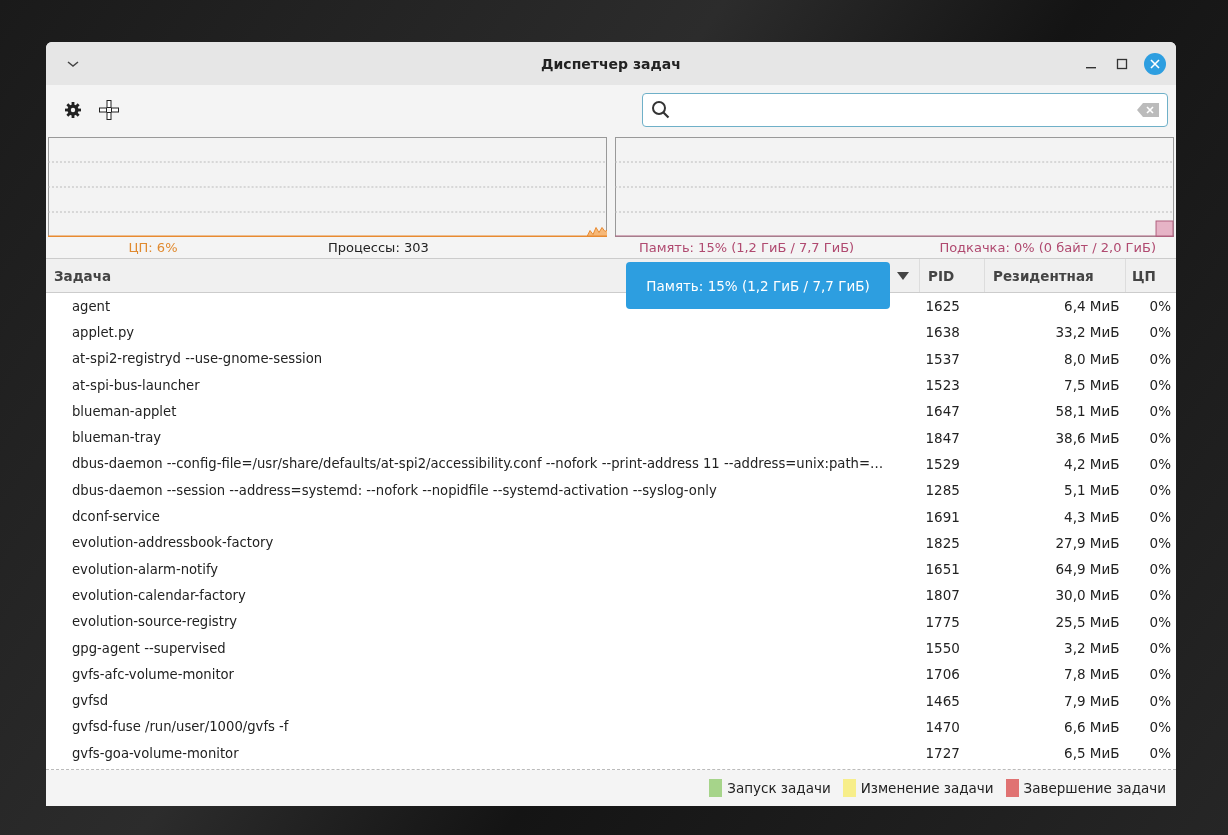 This screenshot has height=835, width=1228. Describe the element at coordinates (1087, 438) in the screenshot. I see `table-cell-text: 38,6 МиБ` at that location.